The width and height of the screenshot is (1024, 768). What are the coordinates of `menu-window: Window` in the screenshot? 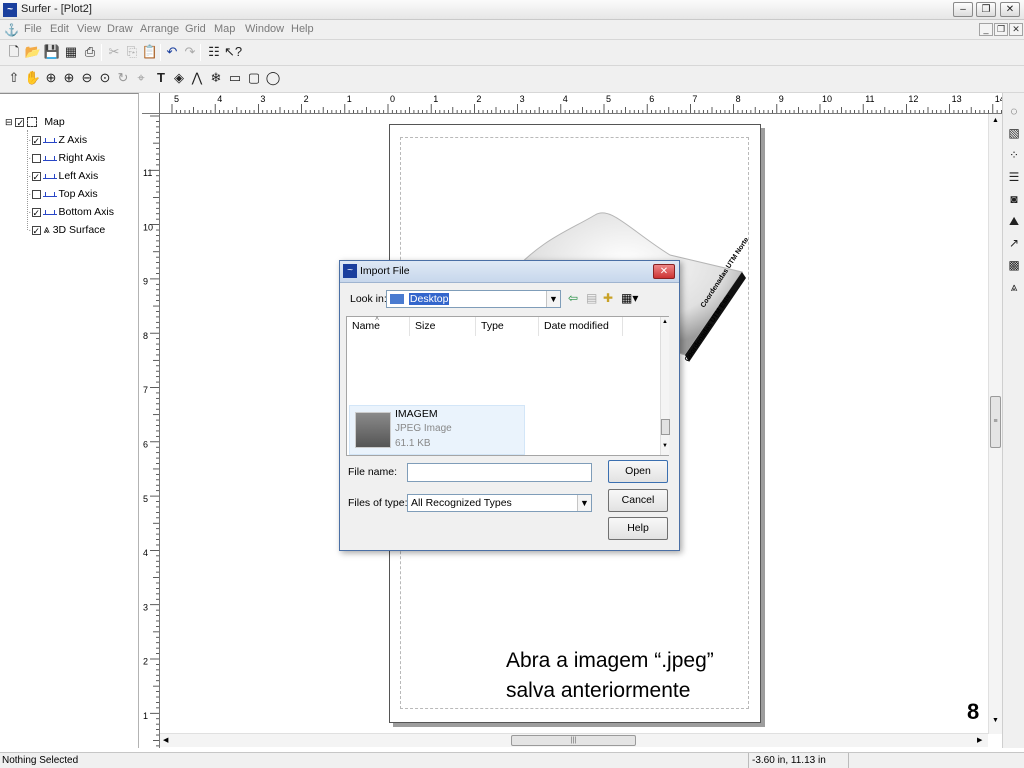 It's located at (264, 29).